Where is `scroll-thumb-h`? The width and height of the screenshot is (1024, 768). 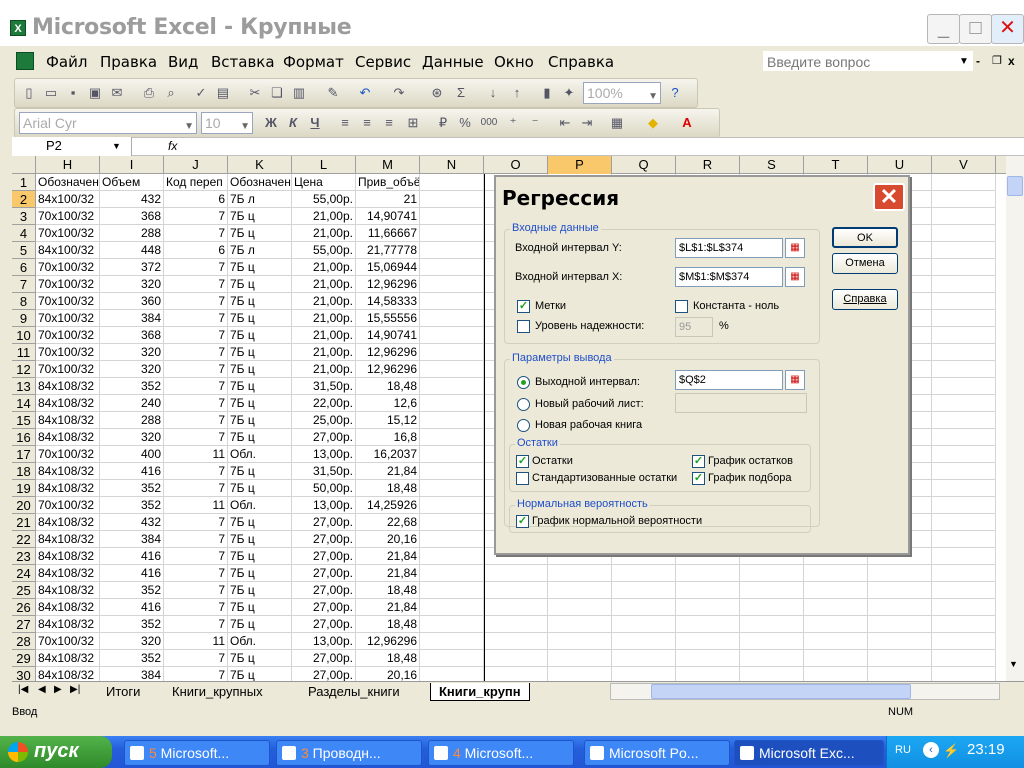 scroll-thumb-h is located at coordinates (781, 691).